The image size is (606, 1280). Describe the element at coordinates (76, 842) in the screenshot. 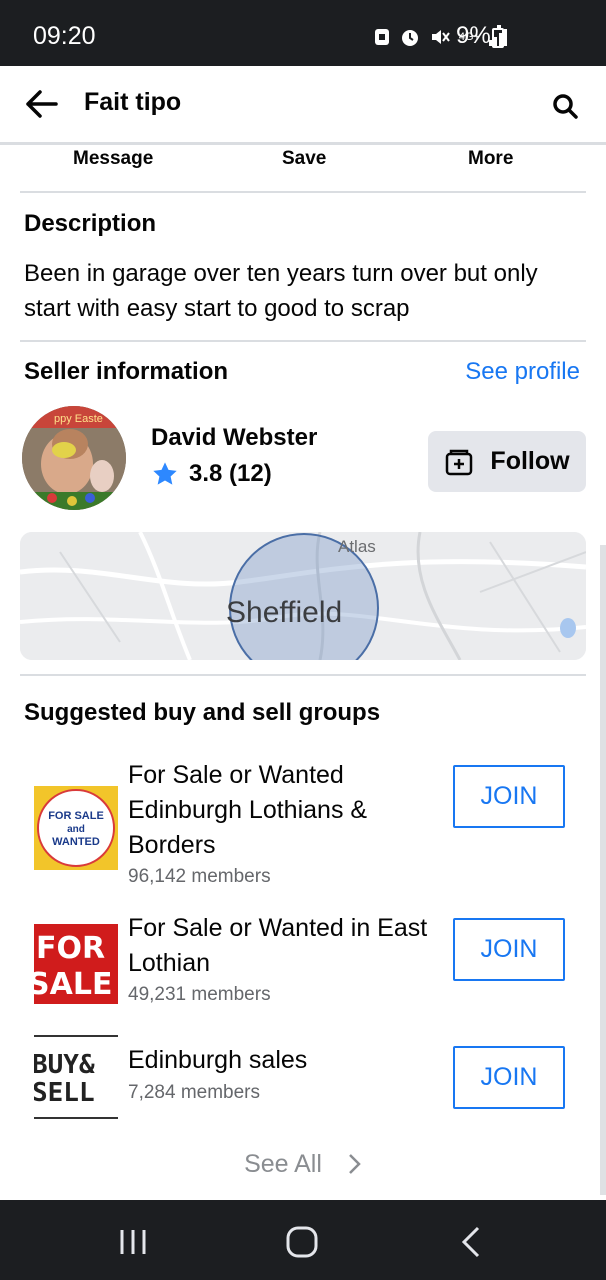

I see `svg-text: WANTED` at that location.